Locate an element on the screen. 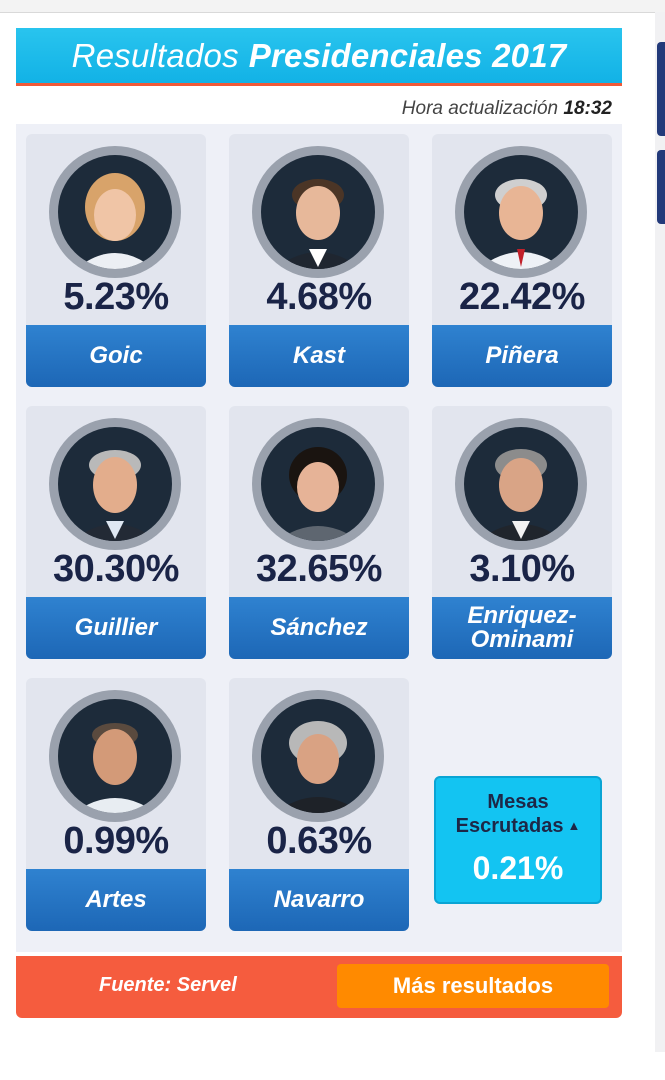  candidate-name: Artes is located at coordinates (116, 900).